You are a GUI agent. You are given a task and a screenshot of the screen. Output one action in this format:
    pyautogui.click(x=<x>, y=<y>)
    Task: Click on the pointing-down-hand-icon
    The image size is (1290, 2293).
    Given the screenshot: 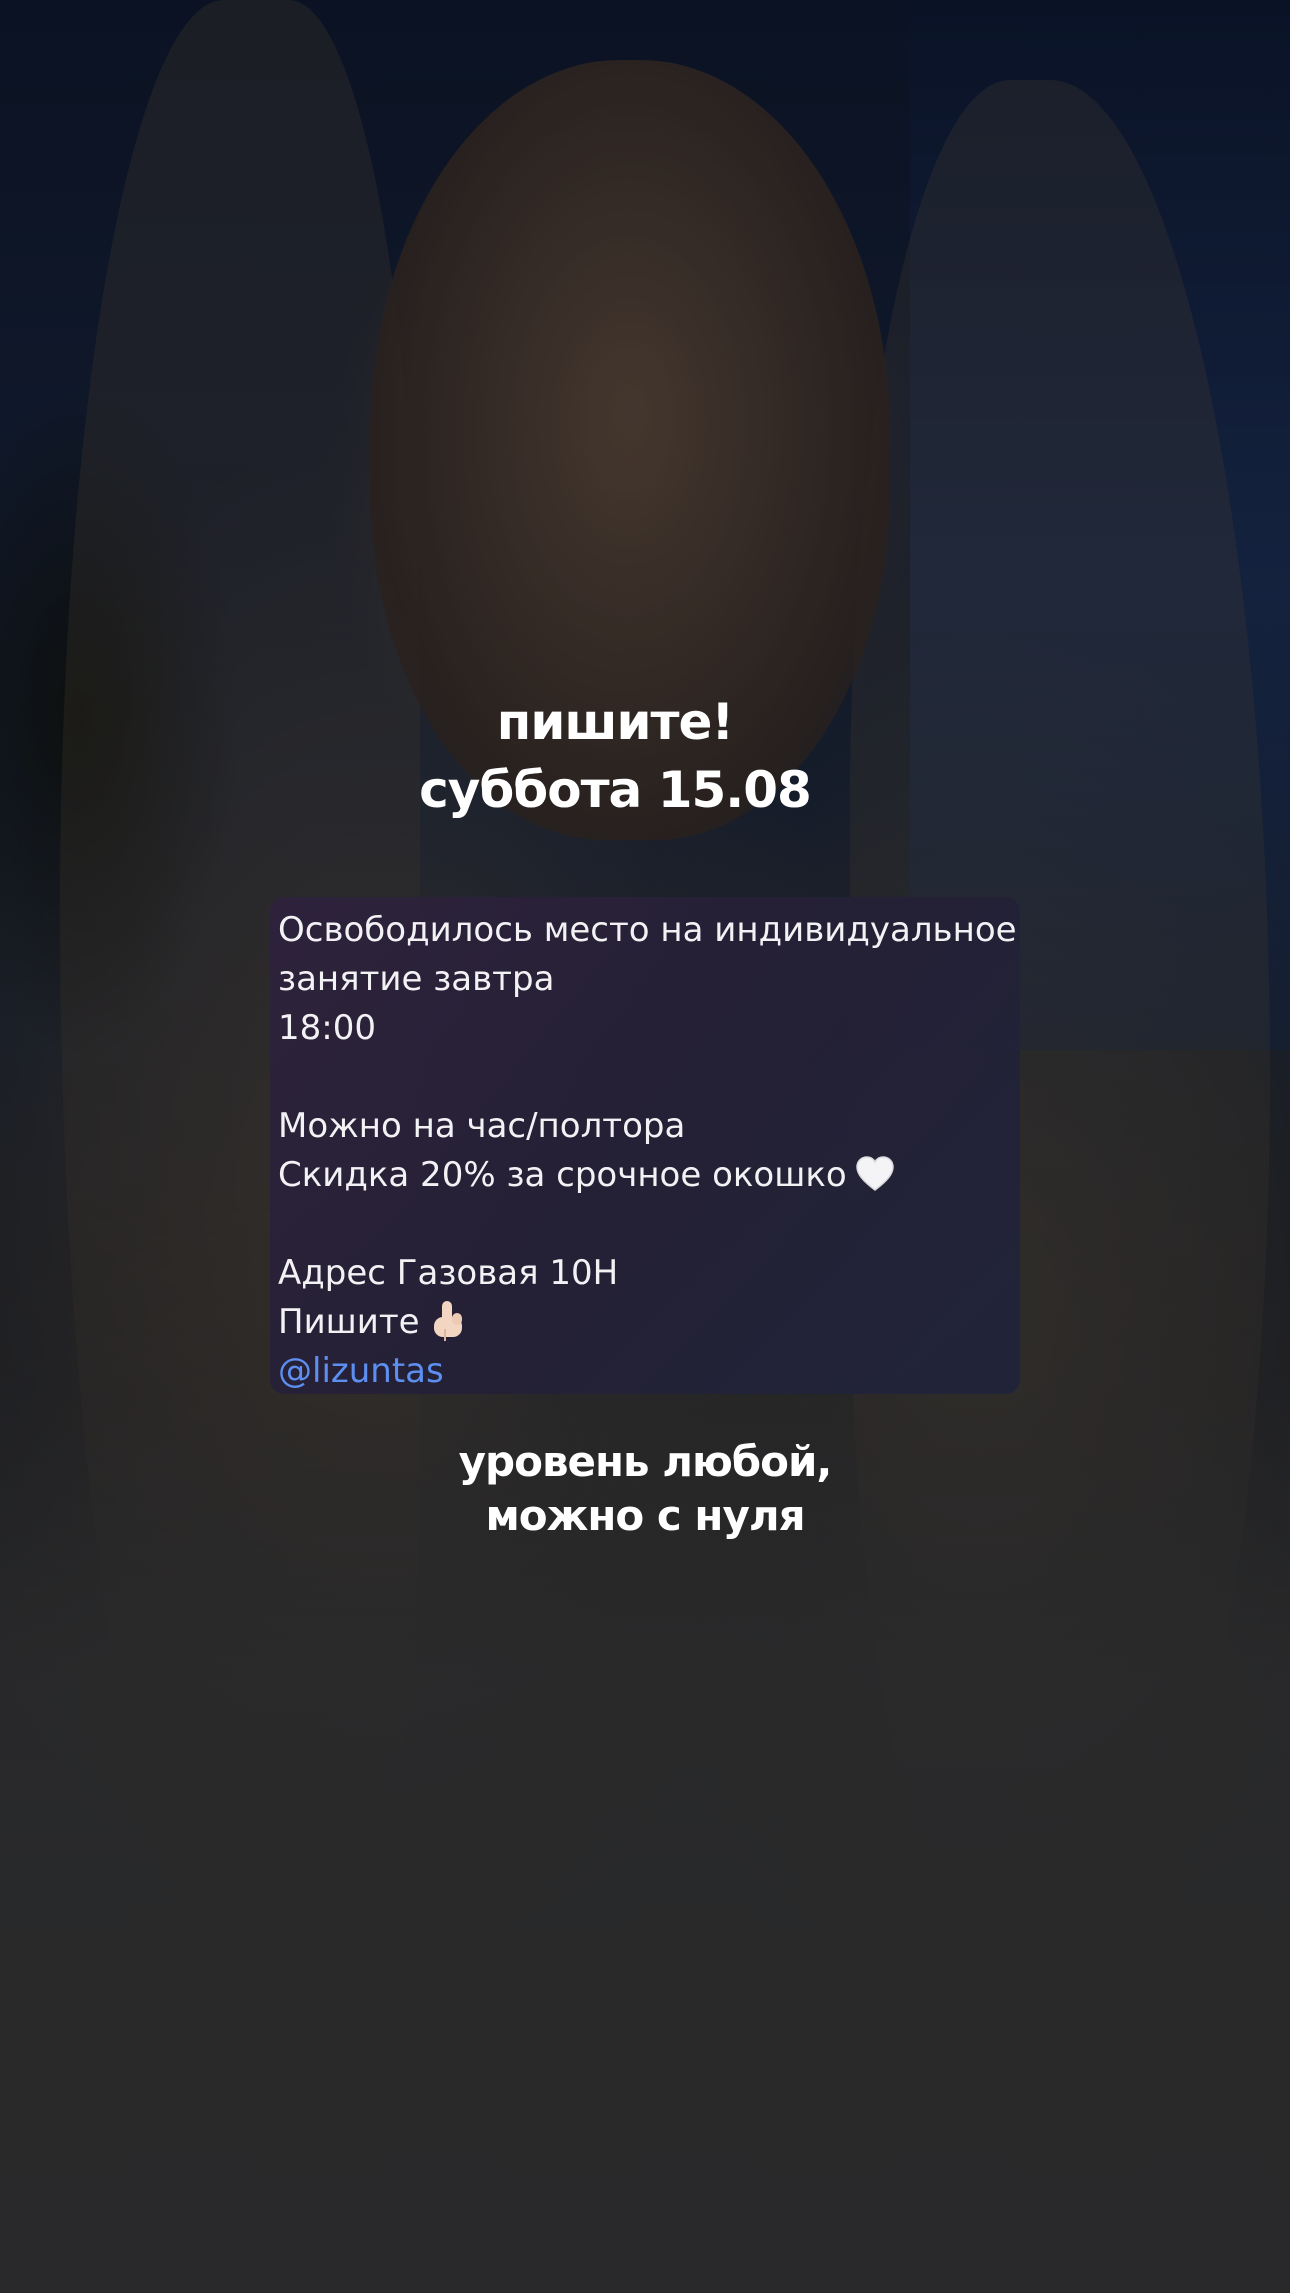 What is the action you would take?
    pyautogui.click(x=447, y=1321)
    